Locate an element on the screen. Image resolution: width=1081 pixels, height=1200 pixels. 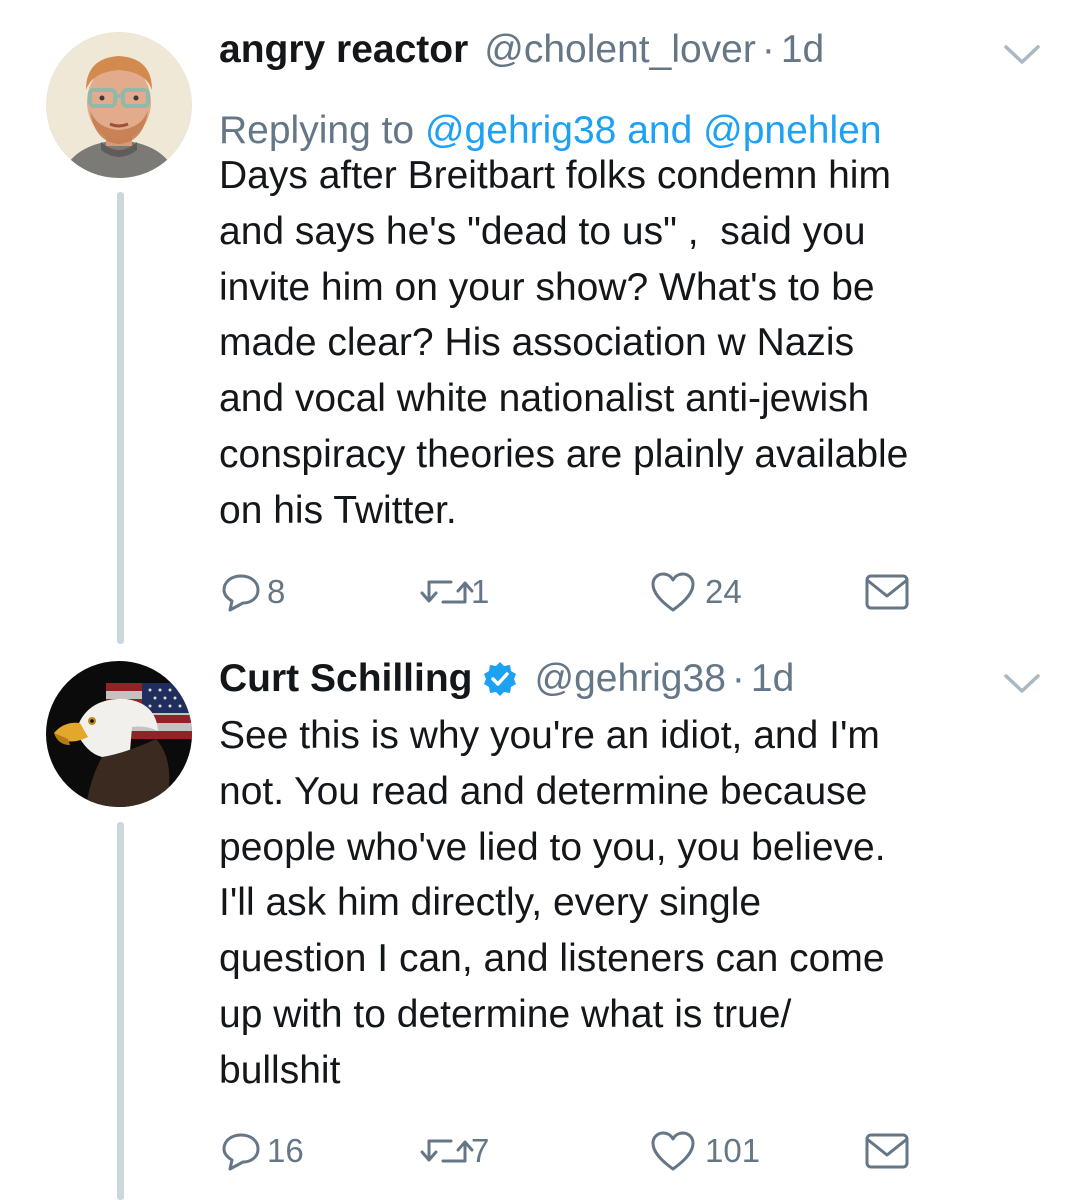
replying-to: Replying to @gehrig38 and @pnehlen is located at coordinates (550, 131).